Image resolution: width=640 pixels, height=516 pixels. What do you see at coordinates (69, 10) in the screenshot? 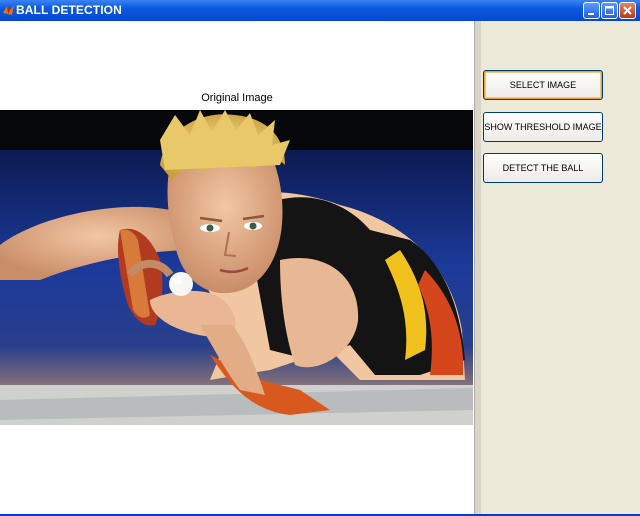
I see `window-title: BALL DETECTION` at bounding box center [69, 10].